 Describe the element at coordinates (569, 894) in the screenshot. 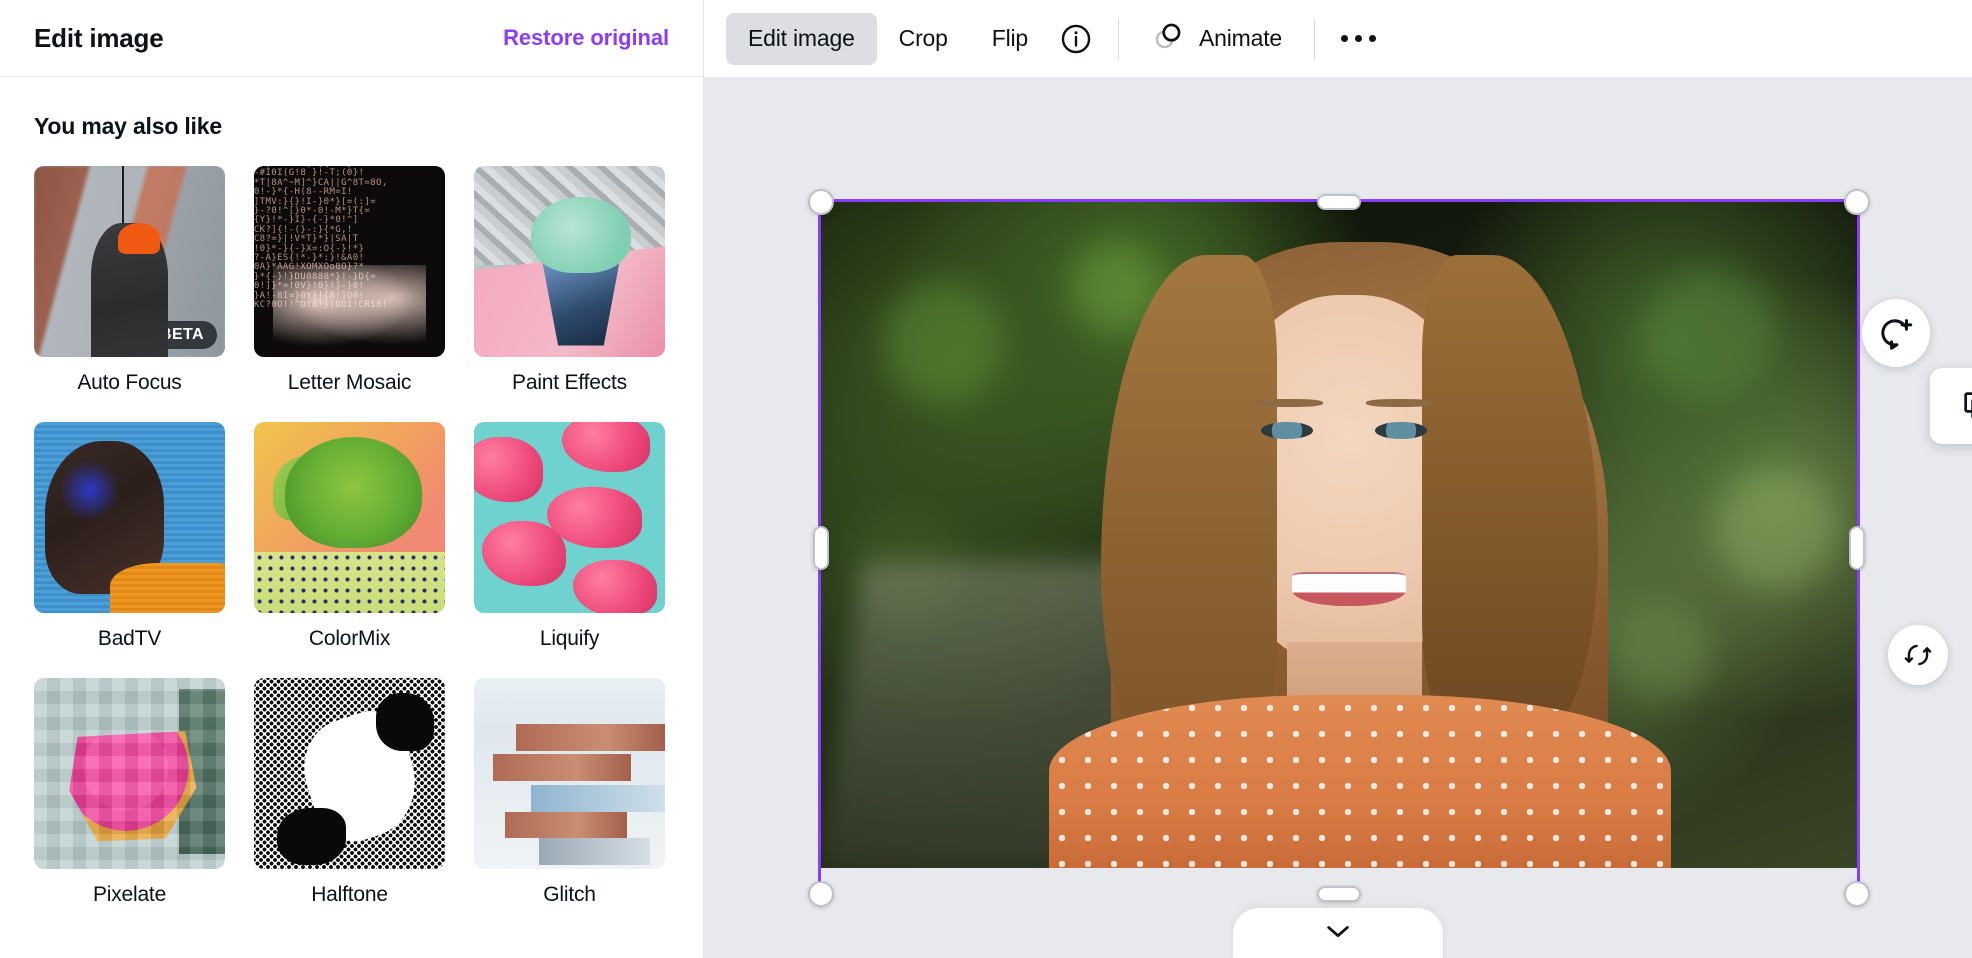

I see `effect-label: Glitch` at that location.